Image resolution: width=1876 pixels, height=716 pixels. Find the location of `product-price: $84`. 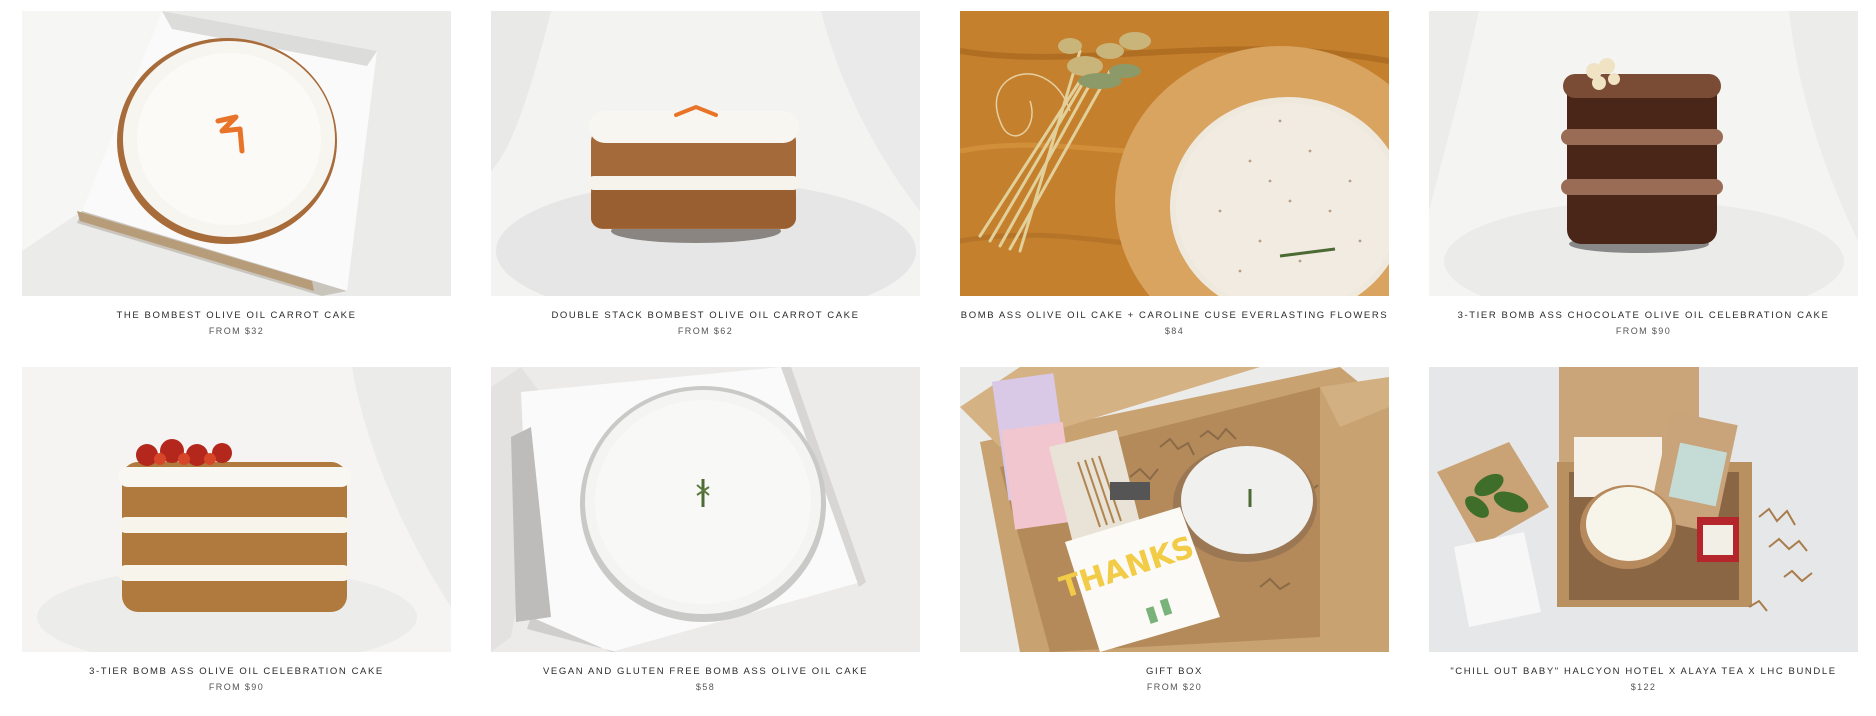

product-price: $84 is located at coordinates (1174, 331).